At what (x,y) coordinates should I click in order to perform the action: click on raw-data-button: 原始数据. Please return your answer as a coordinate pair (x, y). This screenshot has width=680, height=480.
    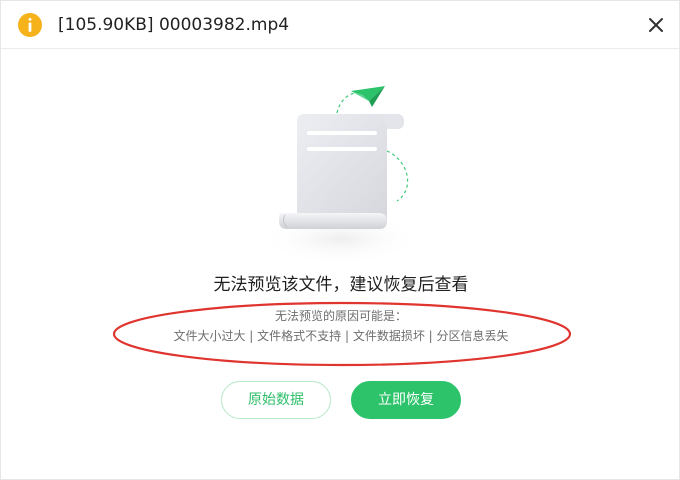
    Looking at the image, I should click on (276, 400).